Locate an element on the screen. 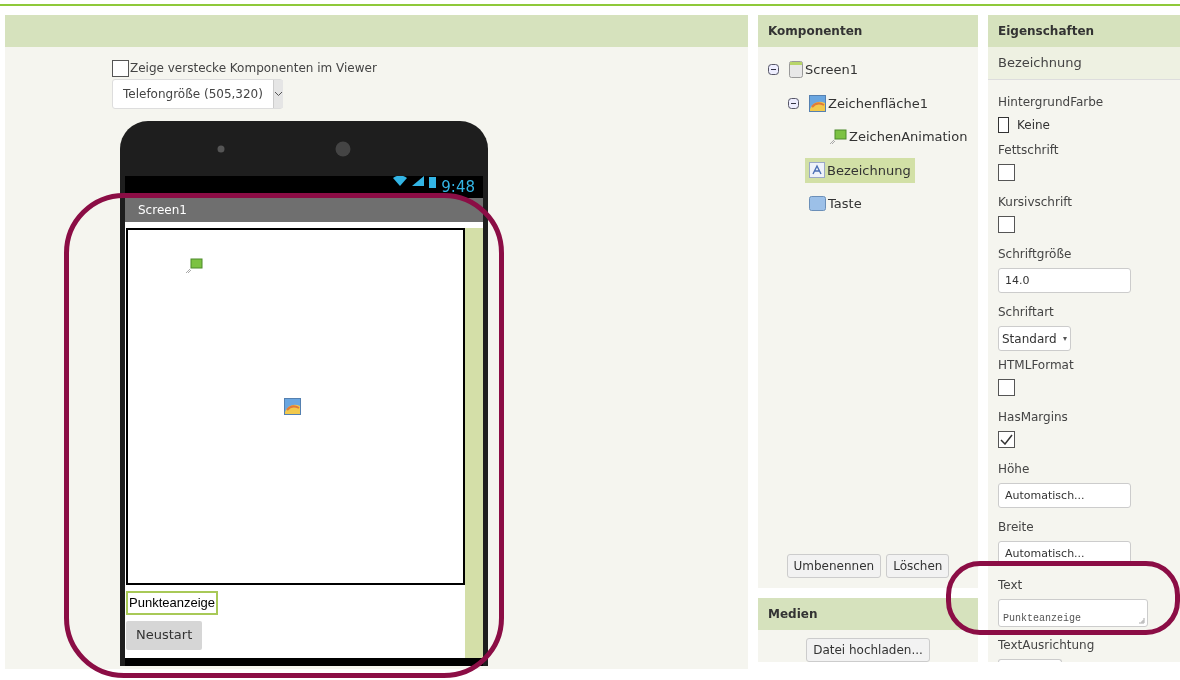 The height and width of the screenshot is (680, 1180). phone-sensor-icon is located at coordinates (221, 148).